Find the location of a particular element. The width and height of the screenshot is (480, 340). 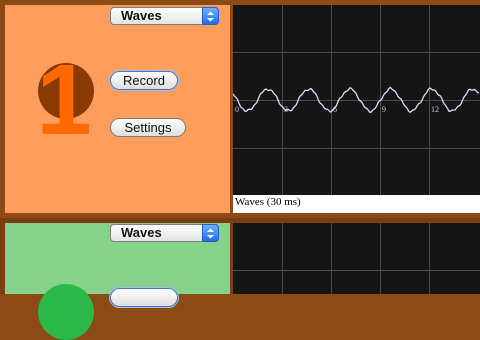

oscilloscope-display is located at coordinates (356, 258).